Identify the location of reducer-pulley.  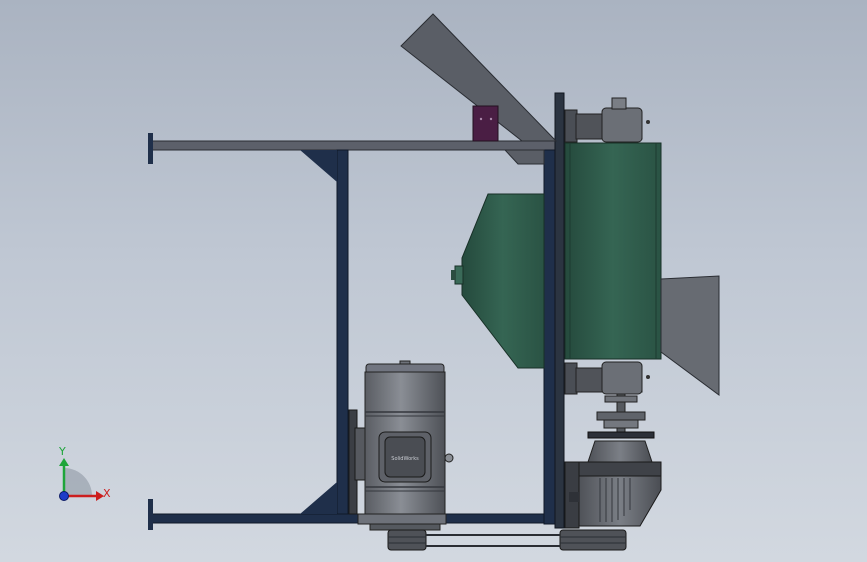
(593, 540).